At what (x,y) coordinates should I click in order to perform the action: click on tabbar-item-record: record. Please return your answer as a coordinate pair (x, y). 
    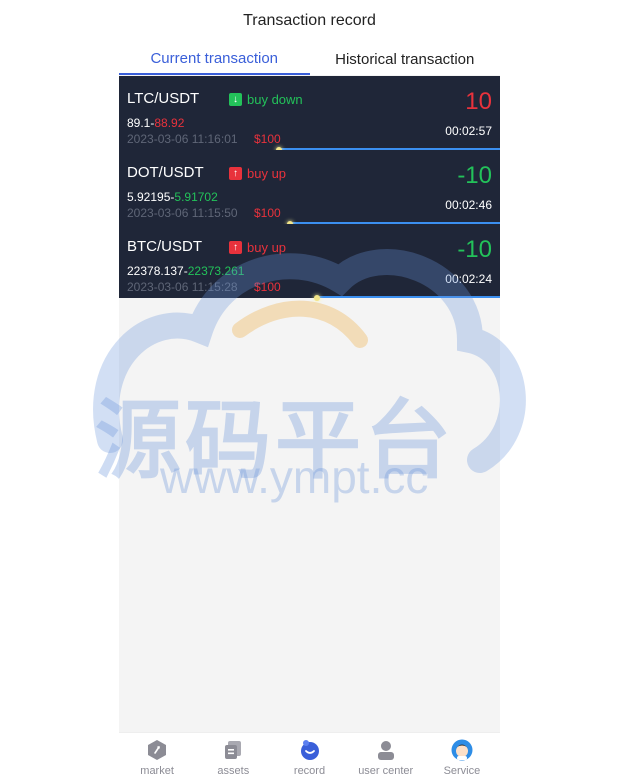
    Looking at the image, I should click on (309, 756).